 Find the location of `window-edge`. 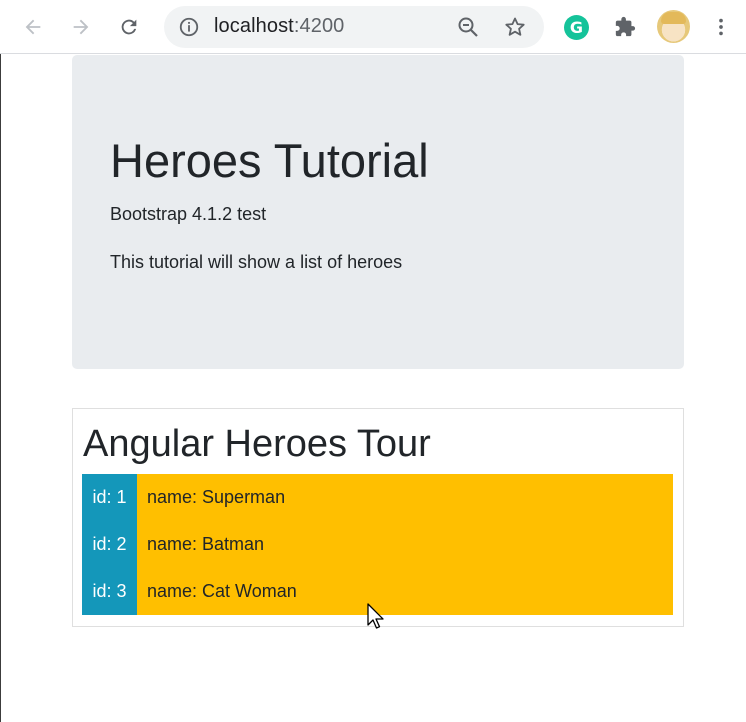

window-edge is located at coordinates (0, 361).